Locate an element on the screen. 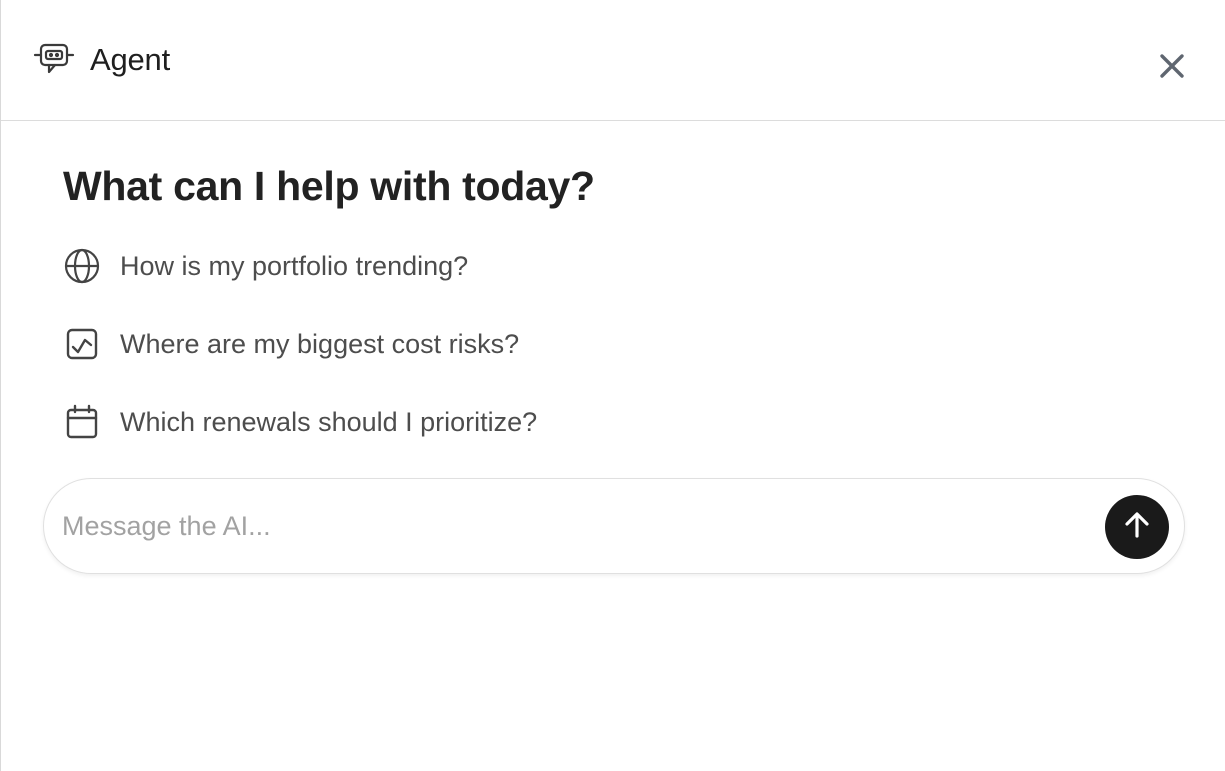 This screenshot has height=771, width=1225. suggestion-portfolio-trending: How is my portfolio trending? is located at coordinates (265, 266).